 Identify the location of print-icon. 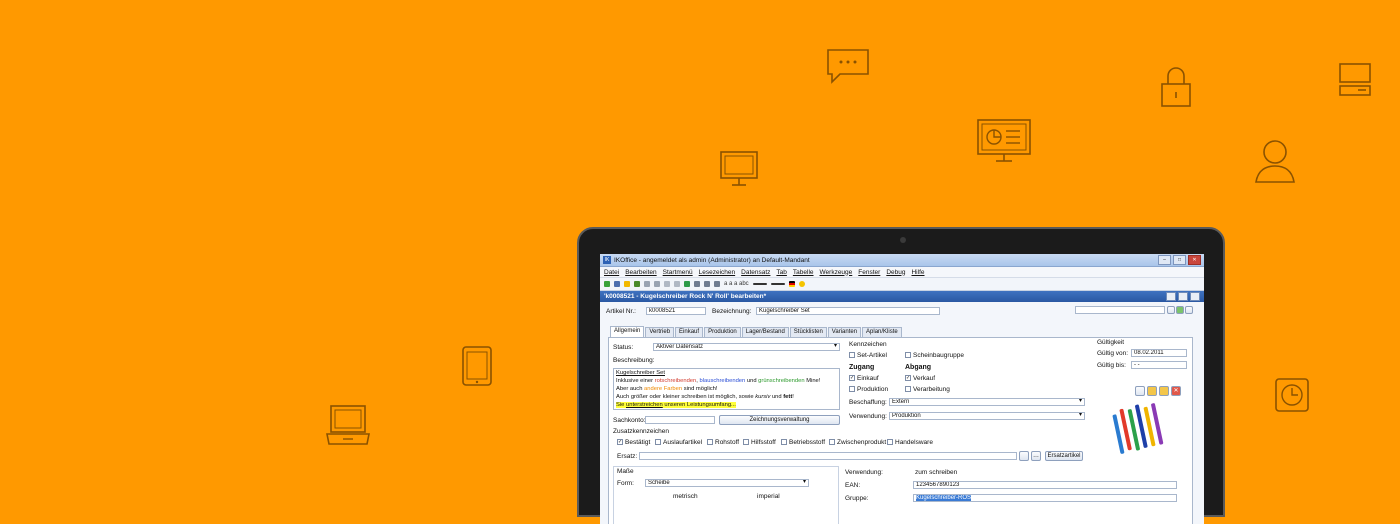
(647, 284).